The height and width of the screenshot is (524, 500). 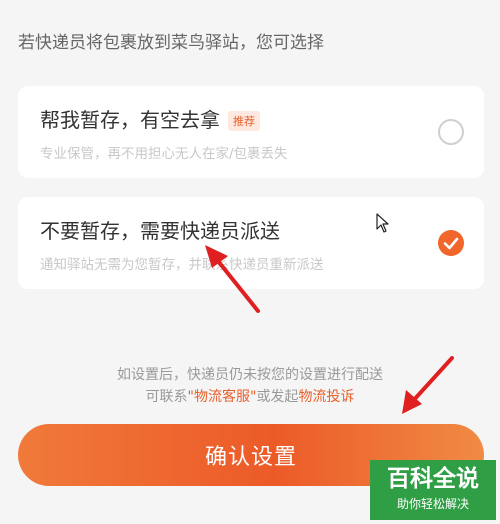 What do you see at coordinates (244, 121) in the screenshot?
I see `recommend-badge: 推荐` at bounding box center [244, 121].